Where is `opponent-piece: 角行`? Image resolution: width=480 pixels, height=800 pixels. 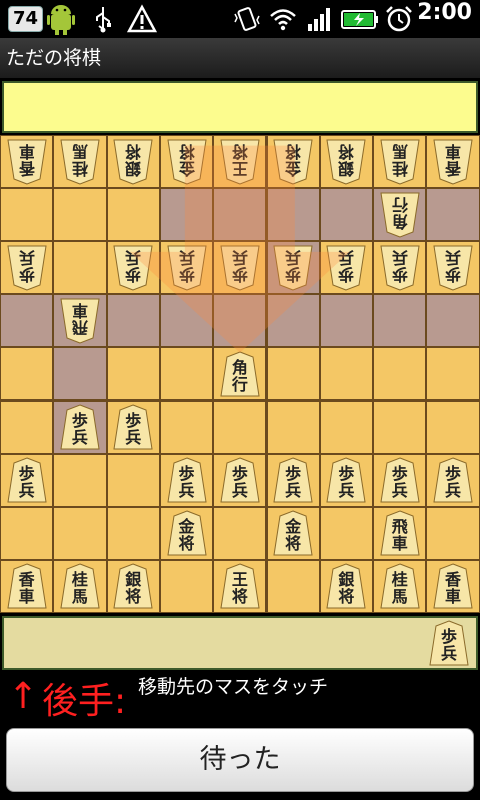 opponent-piece: 角行 is located at coordinates (400, 215).